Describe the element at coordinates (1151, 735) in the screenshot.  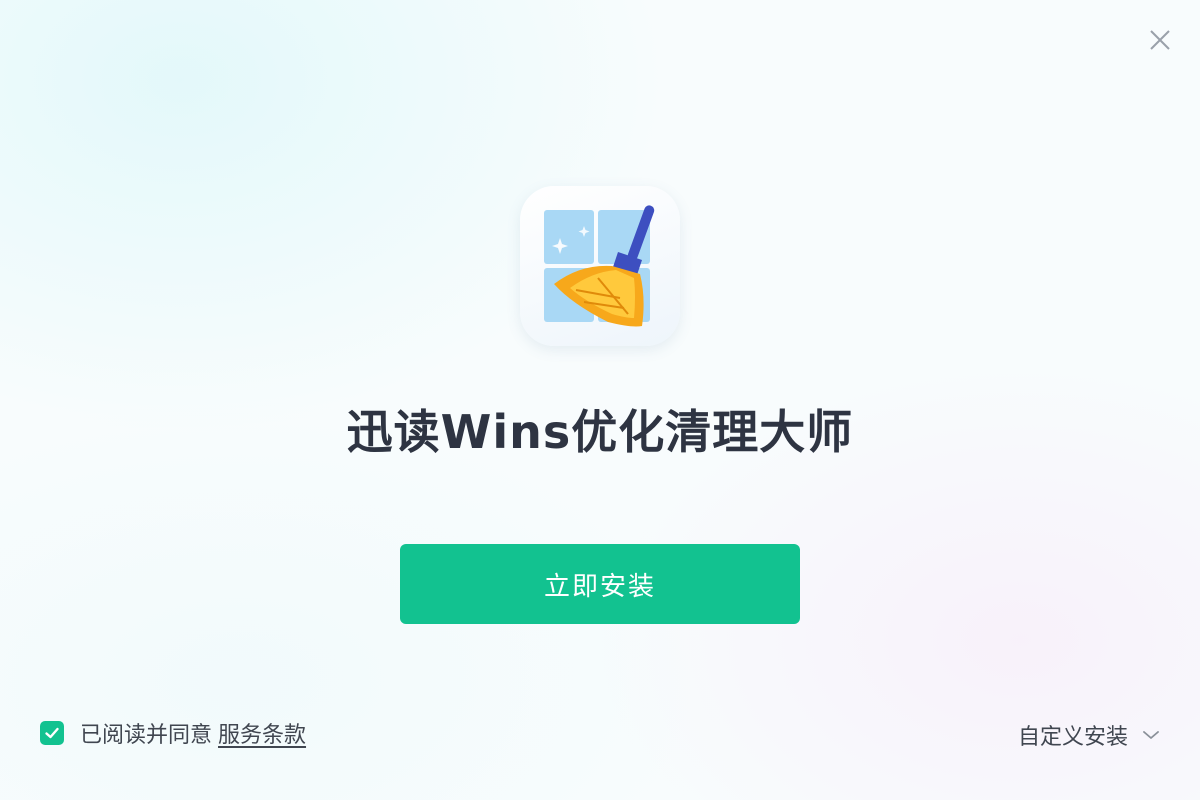
I see `chevron-down-icon` at that location.